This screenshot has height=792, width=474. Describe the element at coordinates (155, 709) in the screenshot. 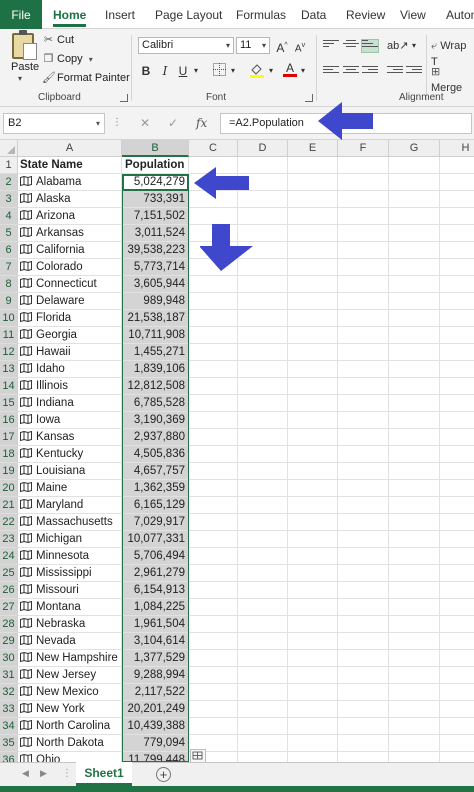

I see `population-cell: 20,201,249` at that location.